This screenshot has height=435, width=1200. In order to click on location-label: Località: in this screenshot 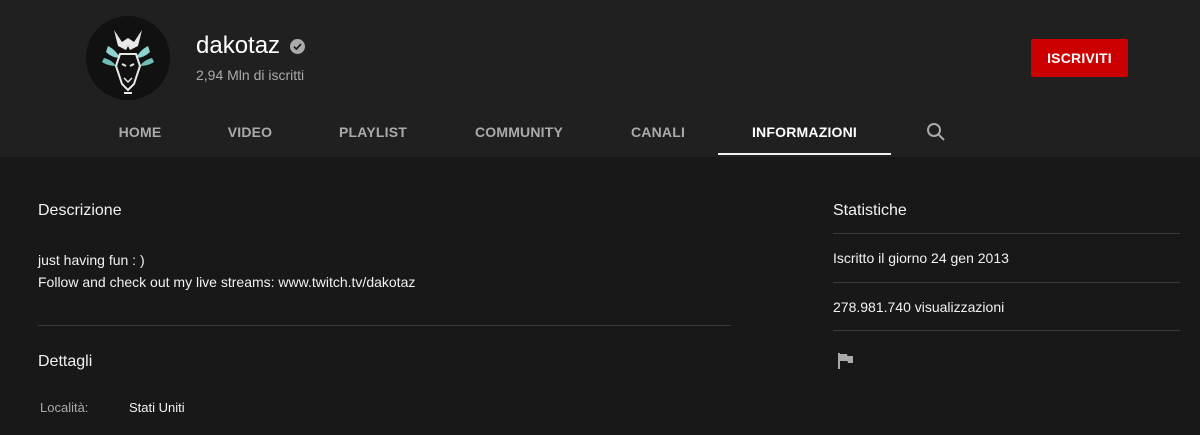, I will do `click(64, 407)`.